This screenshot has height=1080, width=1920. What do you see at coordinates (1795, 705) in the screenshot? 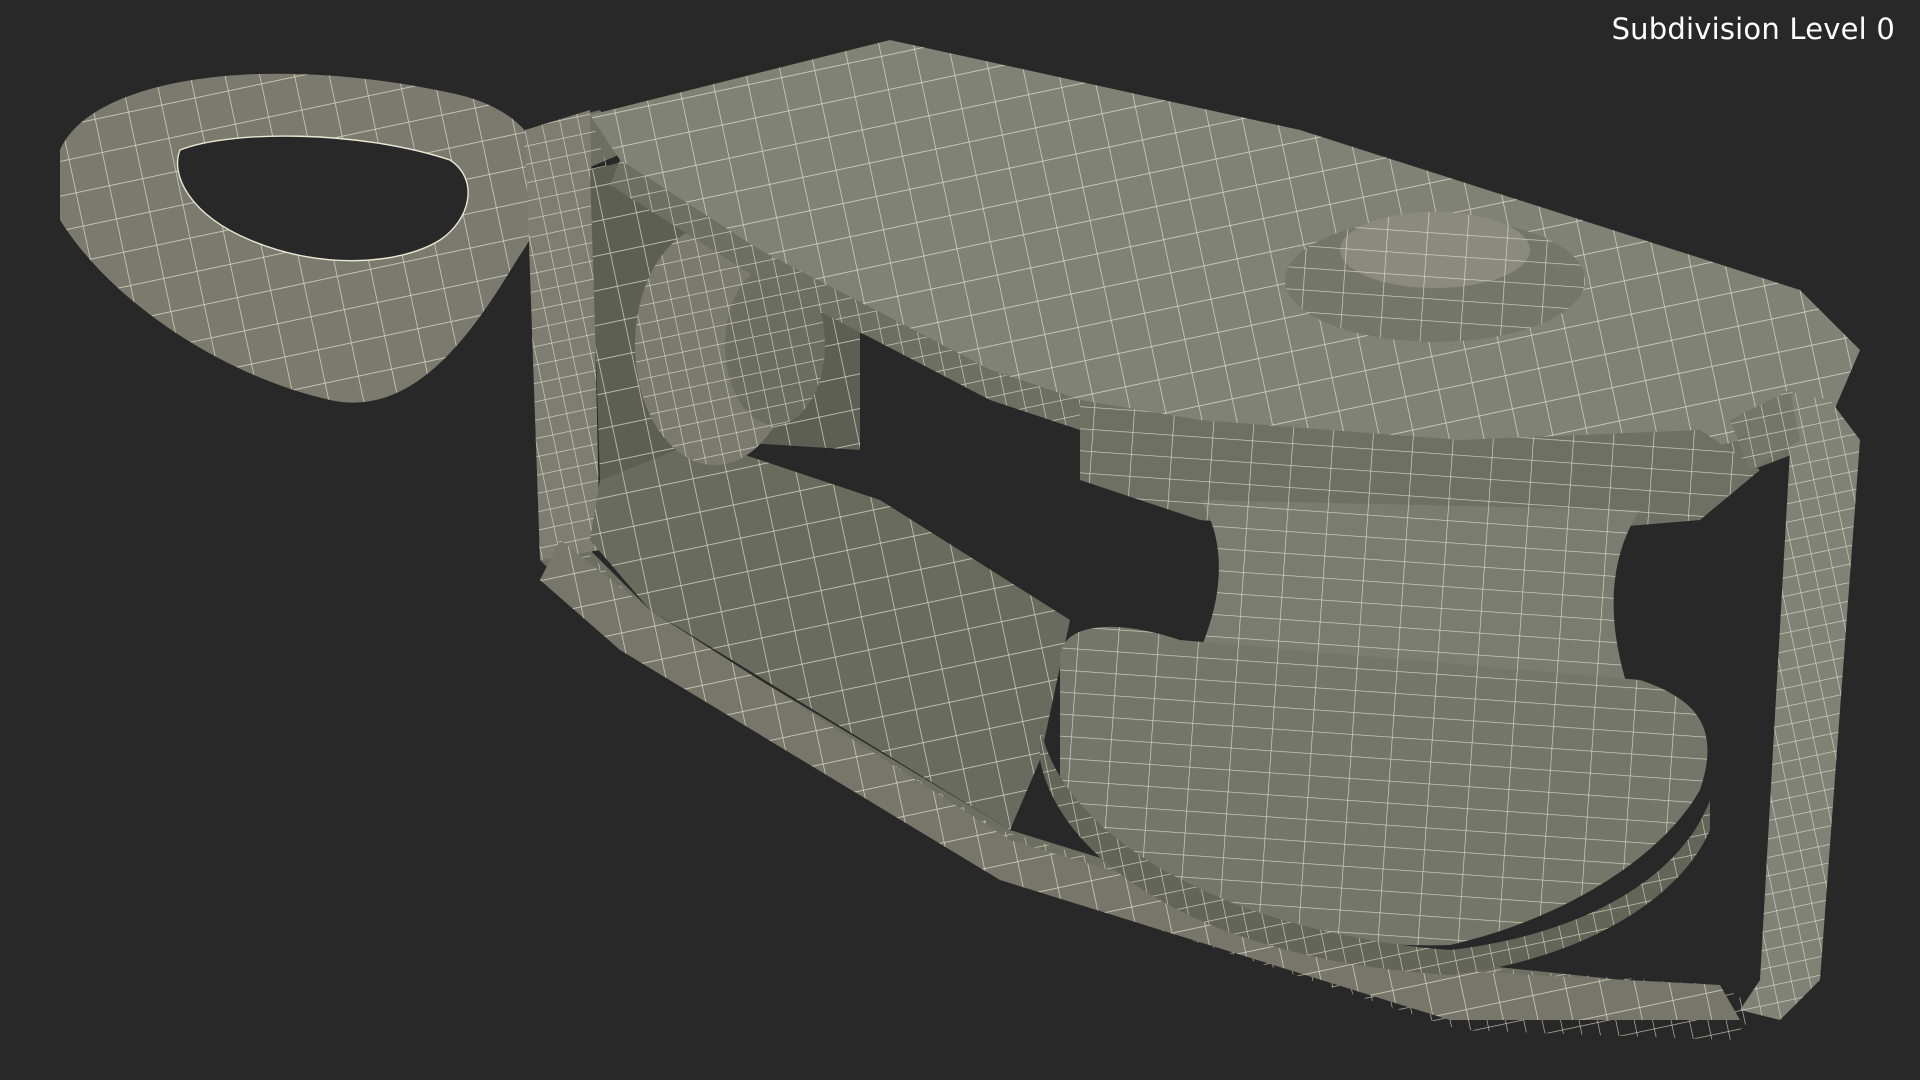
I see `right-bail` at bounding box center [1795, 705].